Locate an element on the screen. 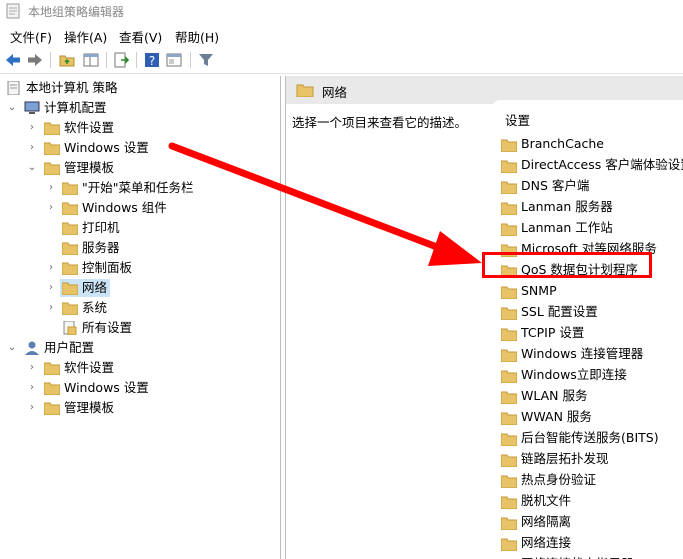 The height and width of the screenshot is (559, 683). list-item-label: Lanman 工作站 is located at coordinates (567, 227).